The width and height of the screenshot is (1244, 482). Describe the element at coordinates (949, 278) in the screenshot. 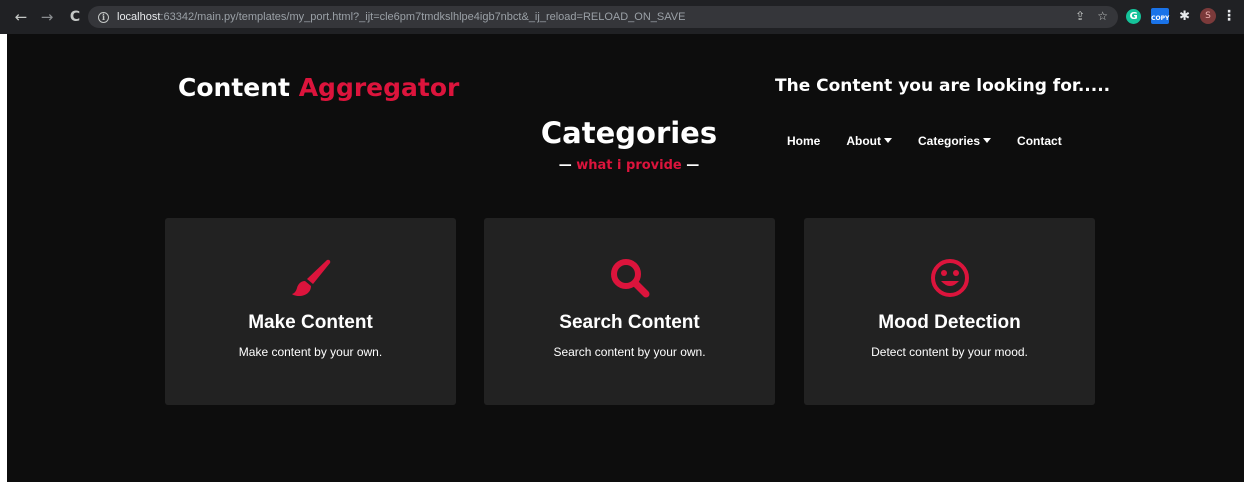

I see `smile-icon` at that location.